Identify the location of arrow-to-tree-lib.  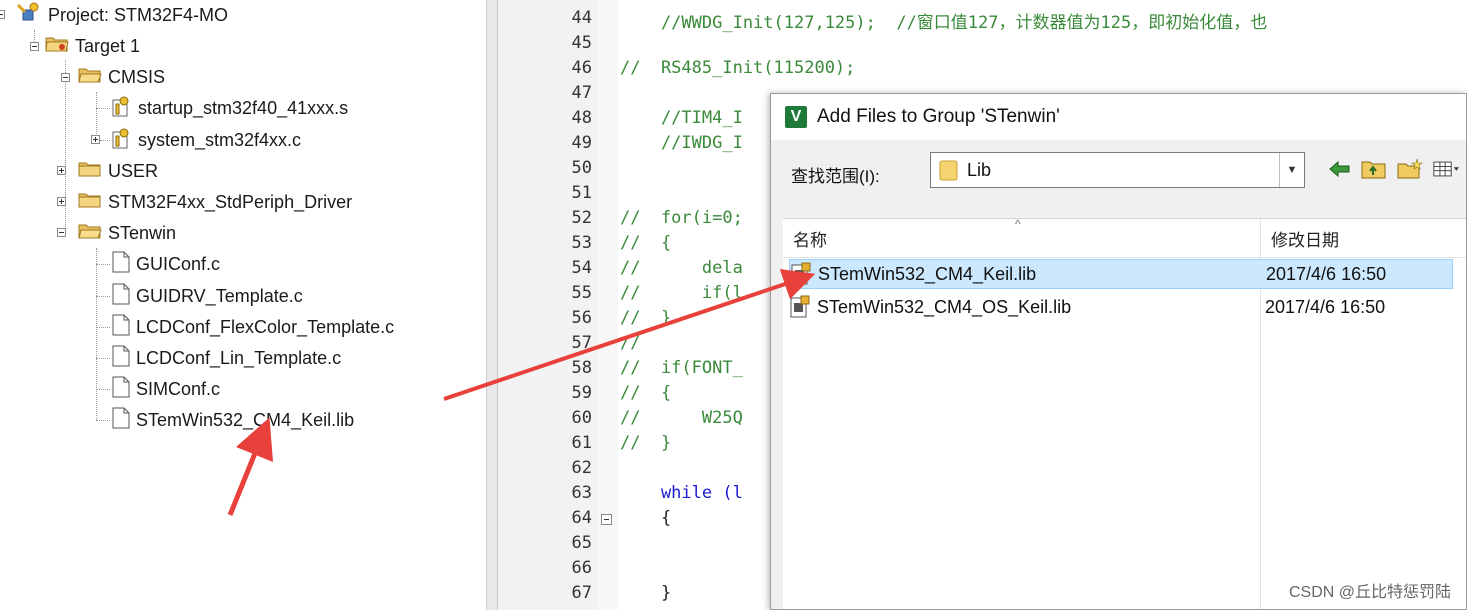
(250, 466).